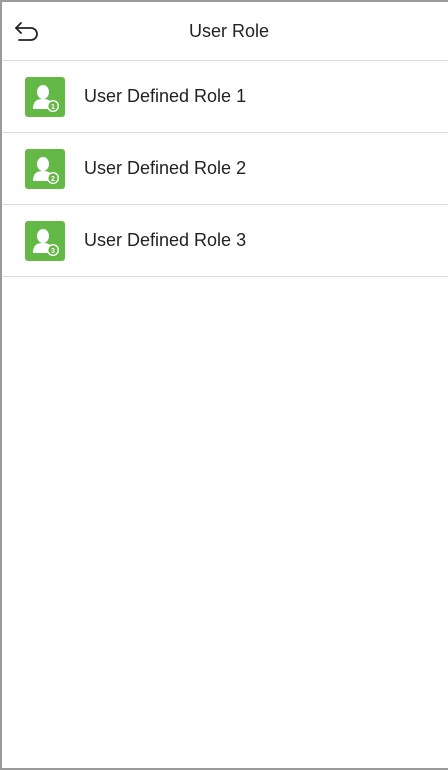 Image resolution: width=448 pixels, height=770 pixels. Describe the element at coordinates (229, 31) in the screenshot. I see `page-title: User Role` at that location.